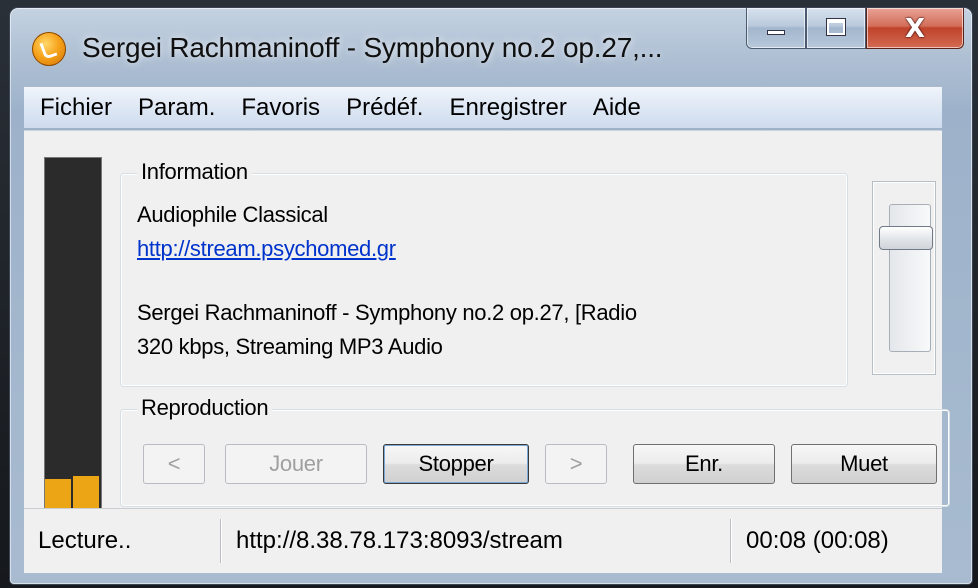 The image size is (978, 588). I want to click on reproduction-legend: Reproduction, so click(205, 408).